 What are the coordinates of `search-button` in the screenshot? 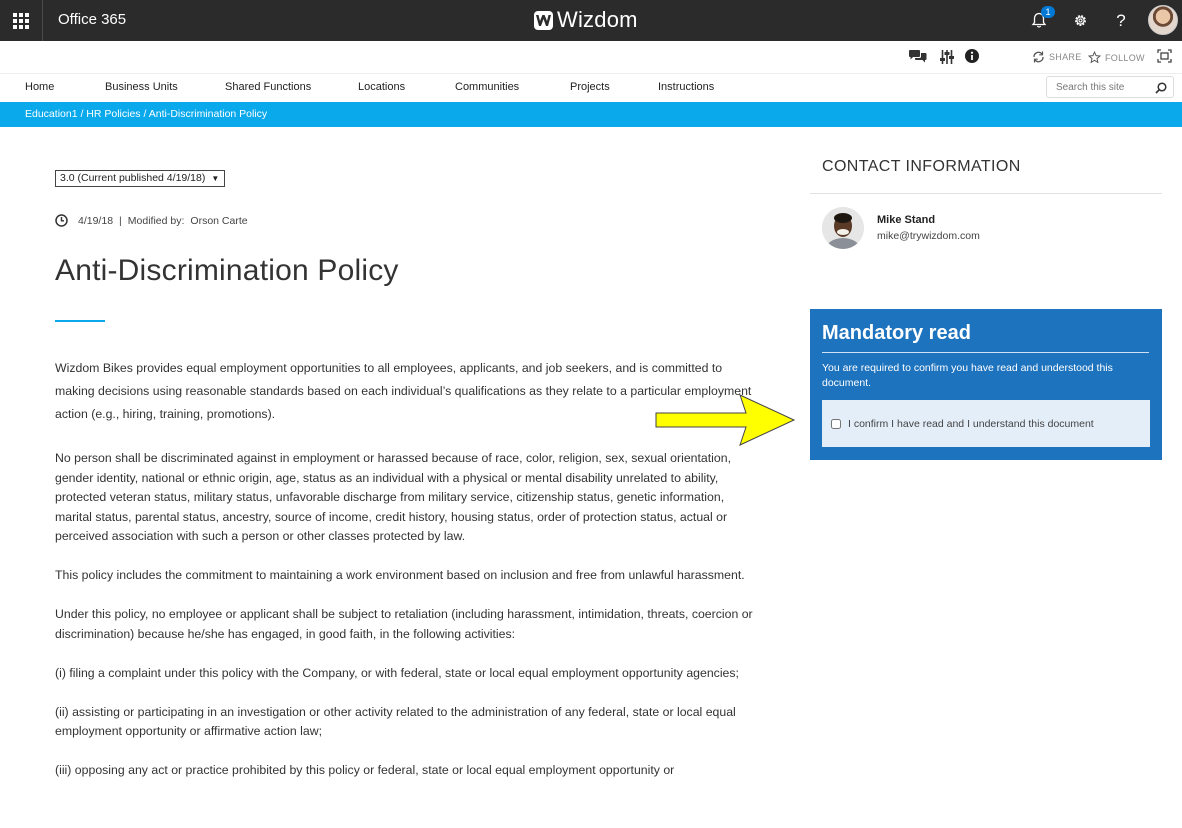 It's located at (1161, 90).